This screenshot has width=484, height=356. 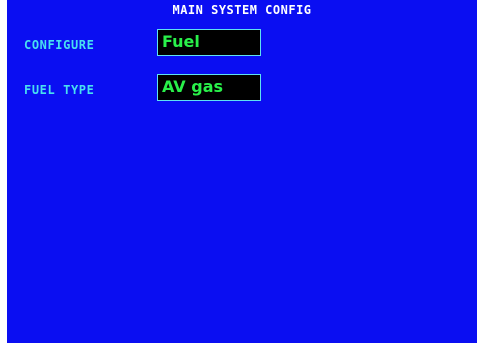 What do you see at coordinates (181, 41) in the screenshot?
I see `configure-value: Fuel` at bounding box center [181, 41].